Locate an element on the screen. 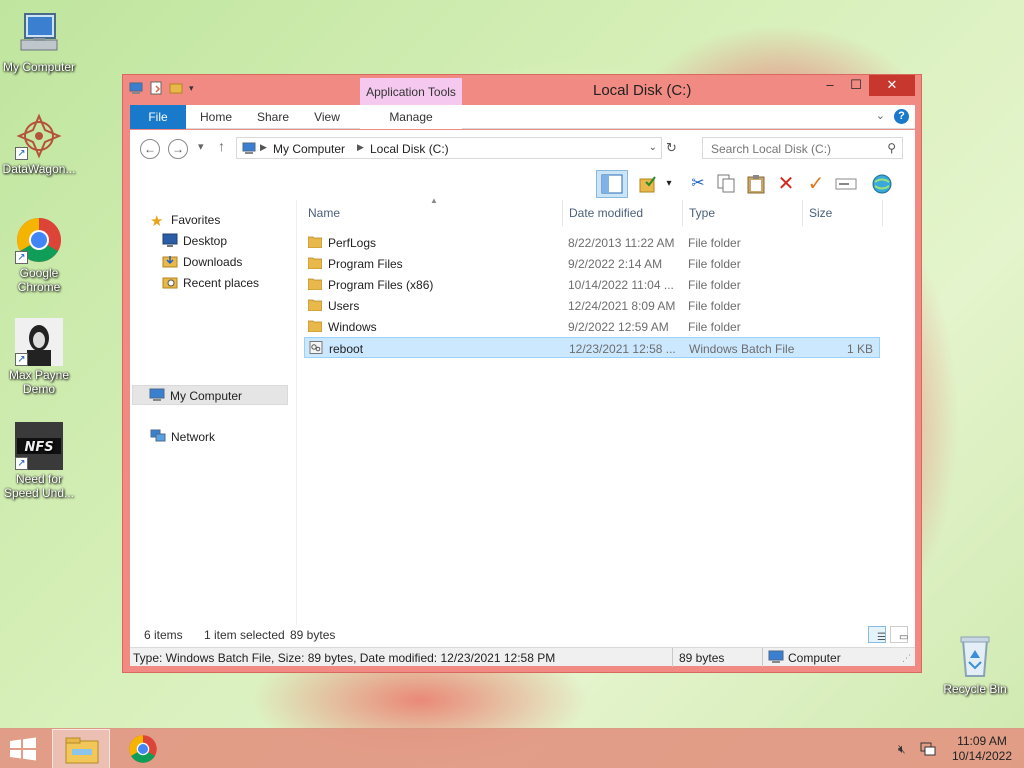 This screenshot has width=1024, height=768. nav-favorites: ★ Favorites is located at coordinates (185, 220).